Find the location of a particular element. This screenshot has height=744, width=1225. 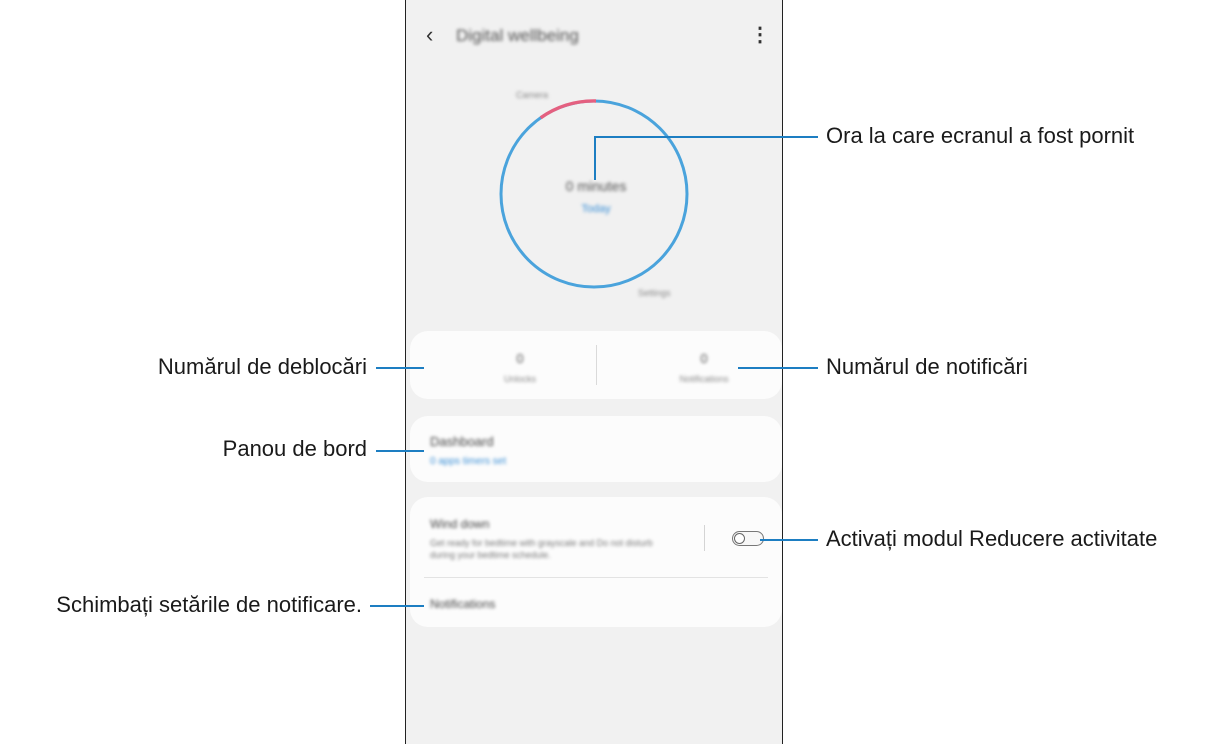

gauge-app-label: Camera is located at coordinates (532, 95).